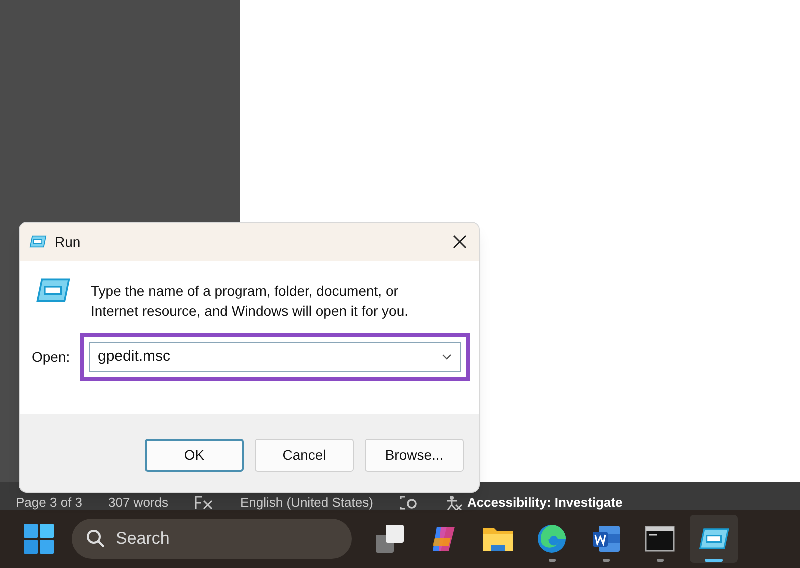  Describe the element at coordinates (498, 539) in the screenshot. I see `folder-icon` at that location.